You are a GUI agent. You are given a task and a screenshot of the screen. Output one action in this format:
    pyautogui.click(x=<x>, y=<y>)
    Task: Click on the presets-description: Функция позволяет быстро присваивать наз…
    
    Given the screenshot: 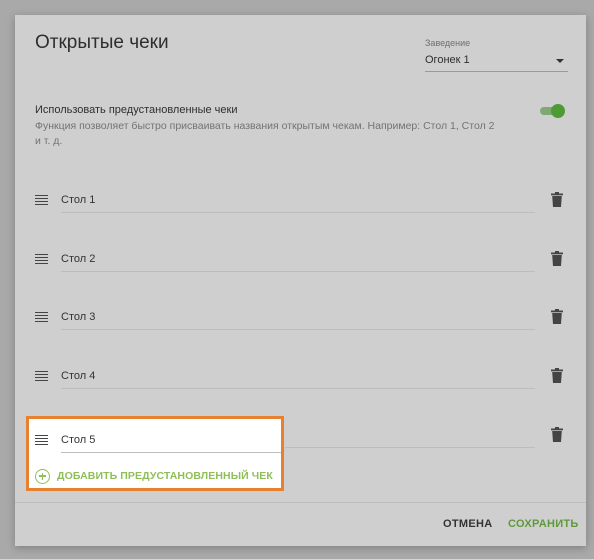 What is the action you would take?
    pyautogui.click(x=265, y=133)
    